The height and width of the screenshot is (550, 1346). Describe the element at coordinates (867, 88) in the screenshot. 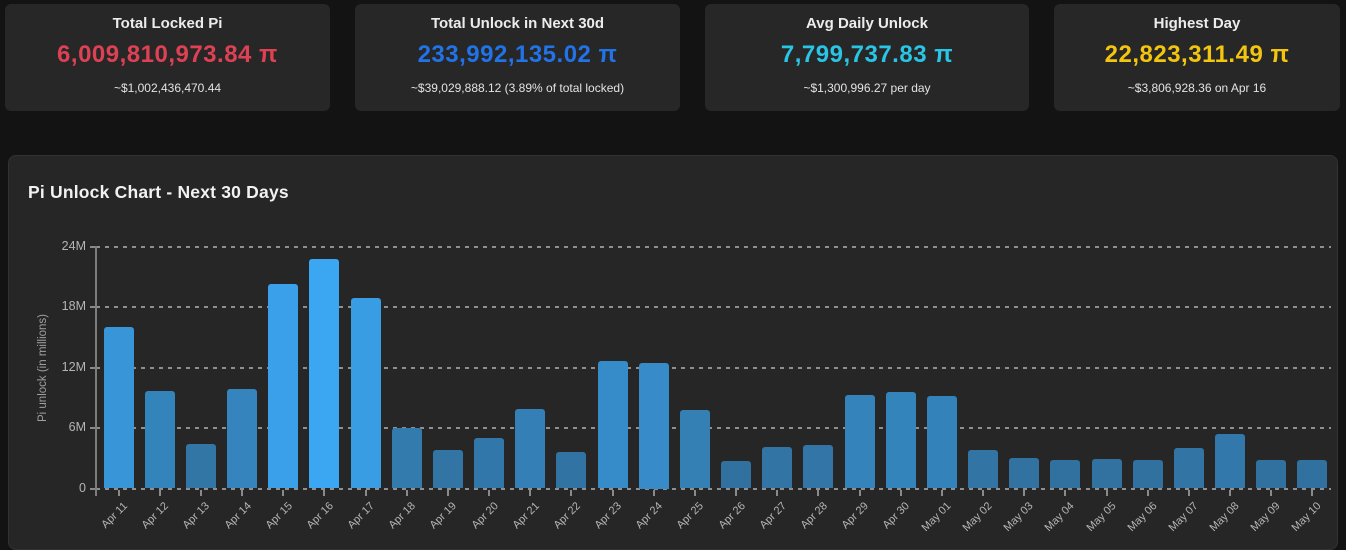

I see `stat-card-subtitle: ~$1,300,996.27 per day` at that location.